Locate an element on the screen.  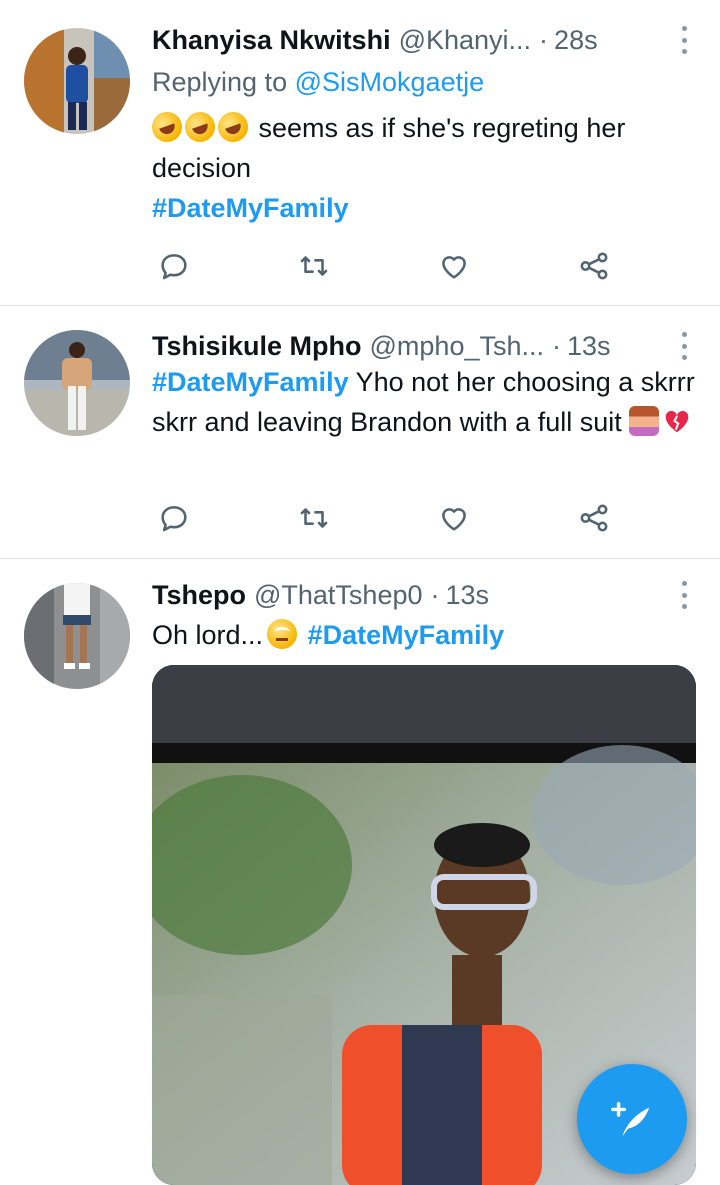
tweet-text: seems as if she's regreting her decision is located at coordinates (421, 147).